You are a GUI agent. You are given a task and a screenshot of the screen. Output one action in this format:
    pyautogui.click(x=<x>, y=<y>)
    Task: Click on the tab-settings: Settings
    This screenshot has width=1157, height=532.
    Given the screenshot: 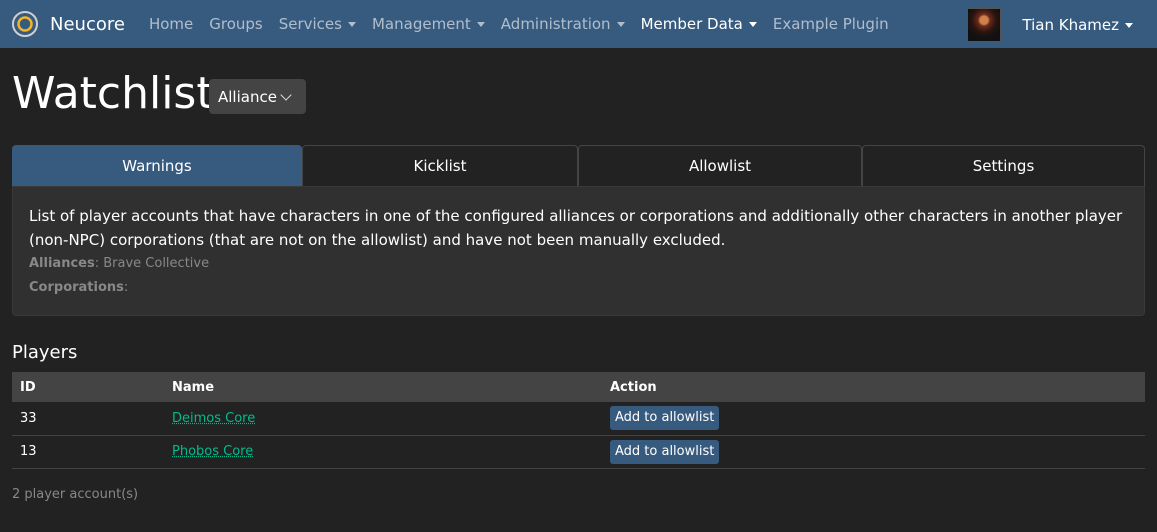 What is the action you would take?
    pyautogui.click(x=1003, y=165)
    